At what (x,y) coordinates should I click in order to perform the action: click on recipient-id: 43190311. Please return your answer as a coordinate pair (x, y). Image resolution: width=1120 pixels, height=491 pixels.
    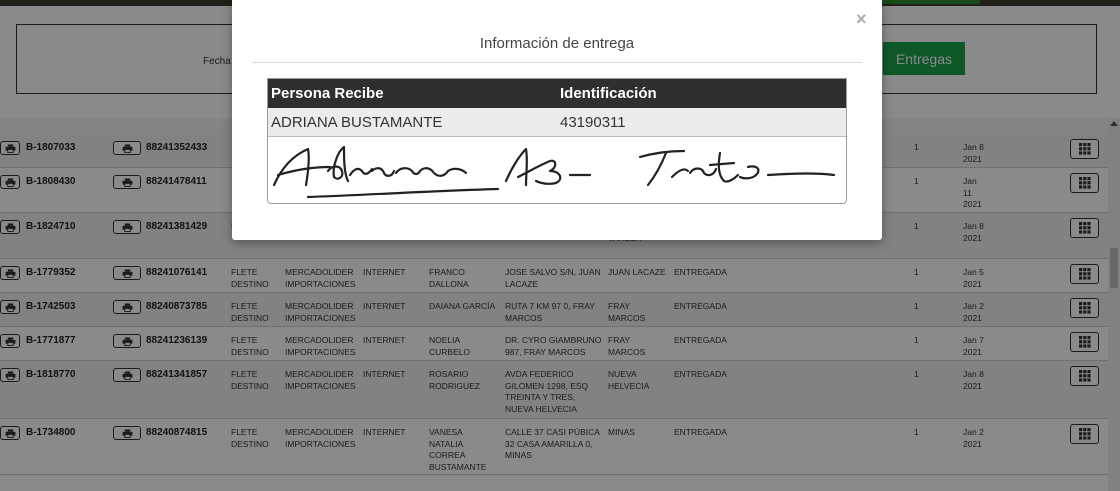
    Looking at the image, I should click on (593, 122).